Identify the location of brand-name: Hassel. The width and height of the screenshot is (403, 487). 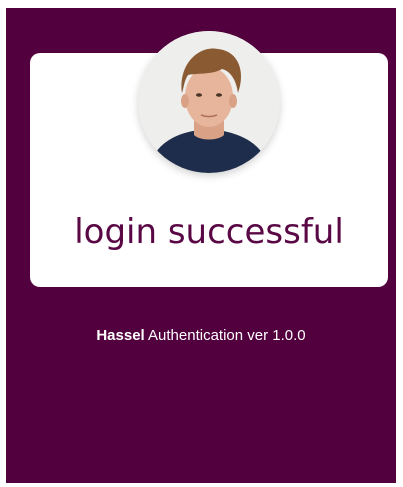
(120, 335).